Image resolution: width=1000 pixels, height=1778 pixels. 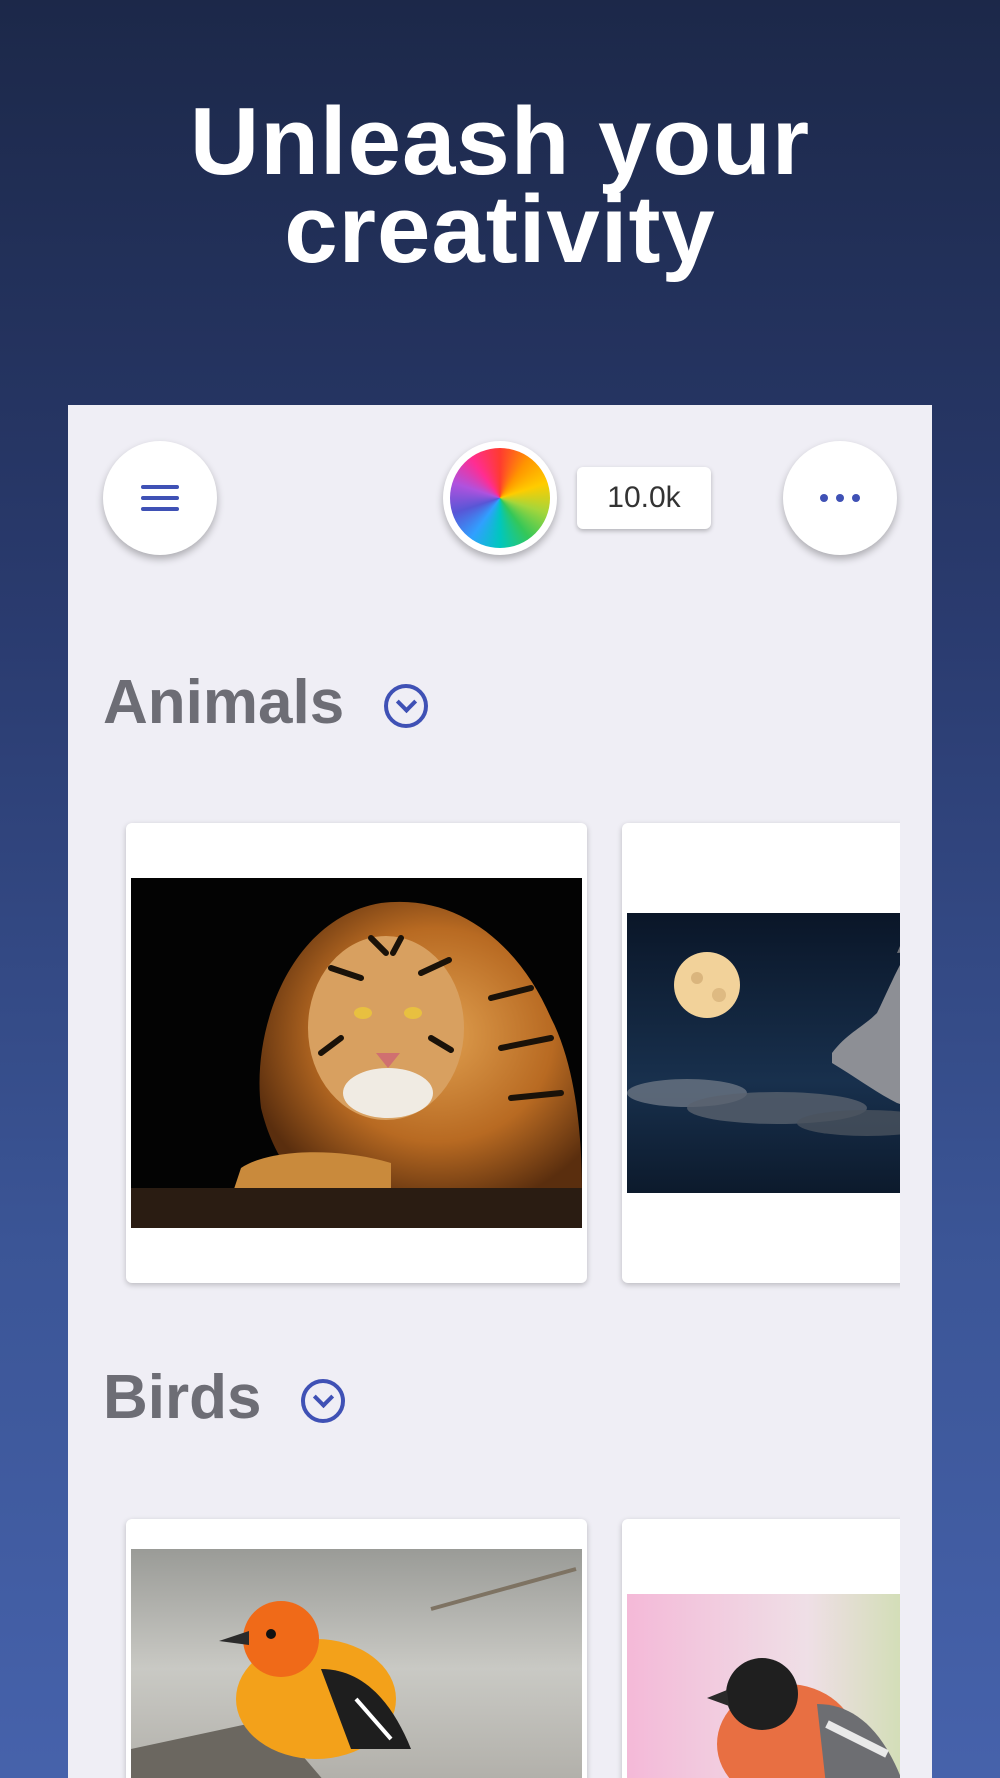 What do you see at coordinates (224, 702) in the screenshot?
I see `section-title: Animals` at bounding box center [224, 702].